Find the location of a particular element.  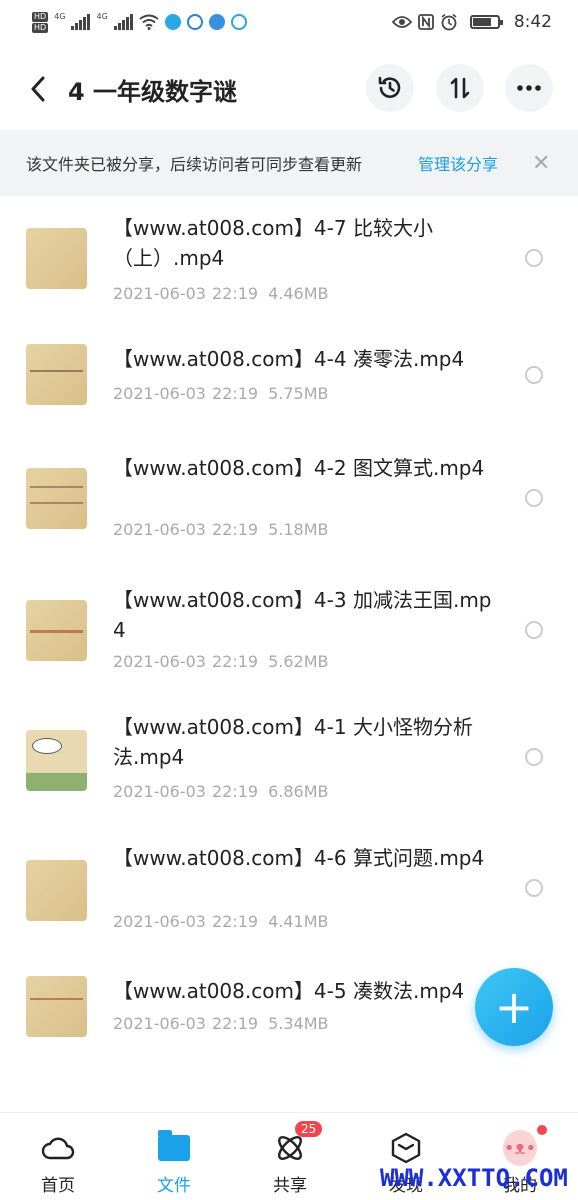

wifi-icon is located at coordinates (149, 22).